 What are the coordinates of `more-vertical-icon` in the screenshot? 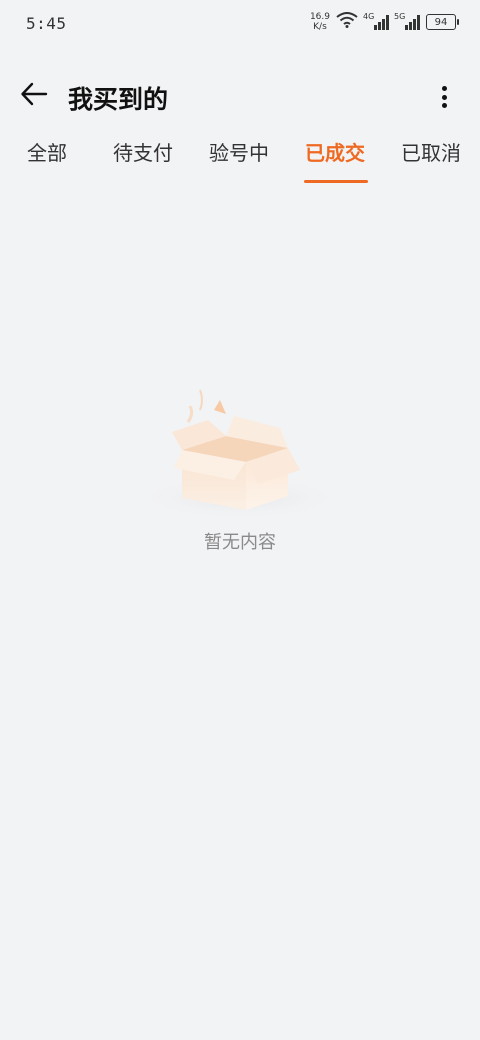 It's located at (444, 88).